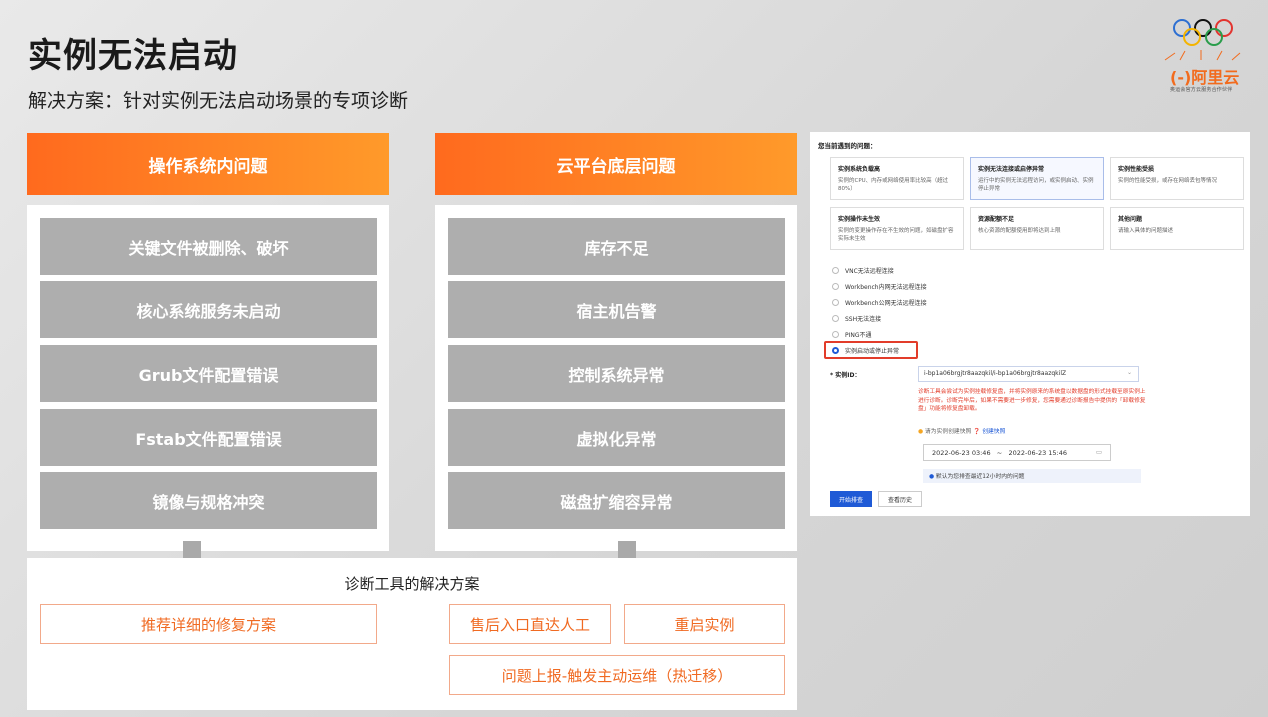  What do you see at coordinates (1181, 77) in the screenshot?
I see `aliyun-mark-icon: (-)` at bounding box center [1181, 77].